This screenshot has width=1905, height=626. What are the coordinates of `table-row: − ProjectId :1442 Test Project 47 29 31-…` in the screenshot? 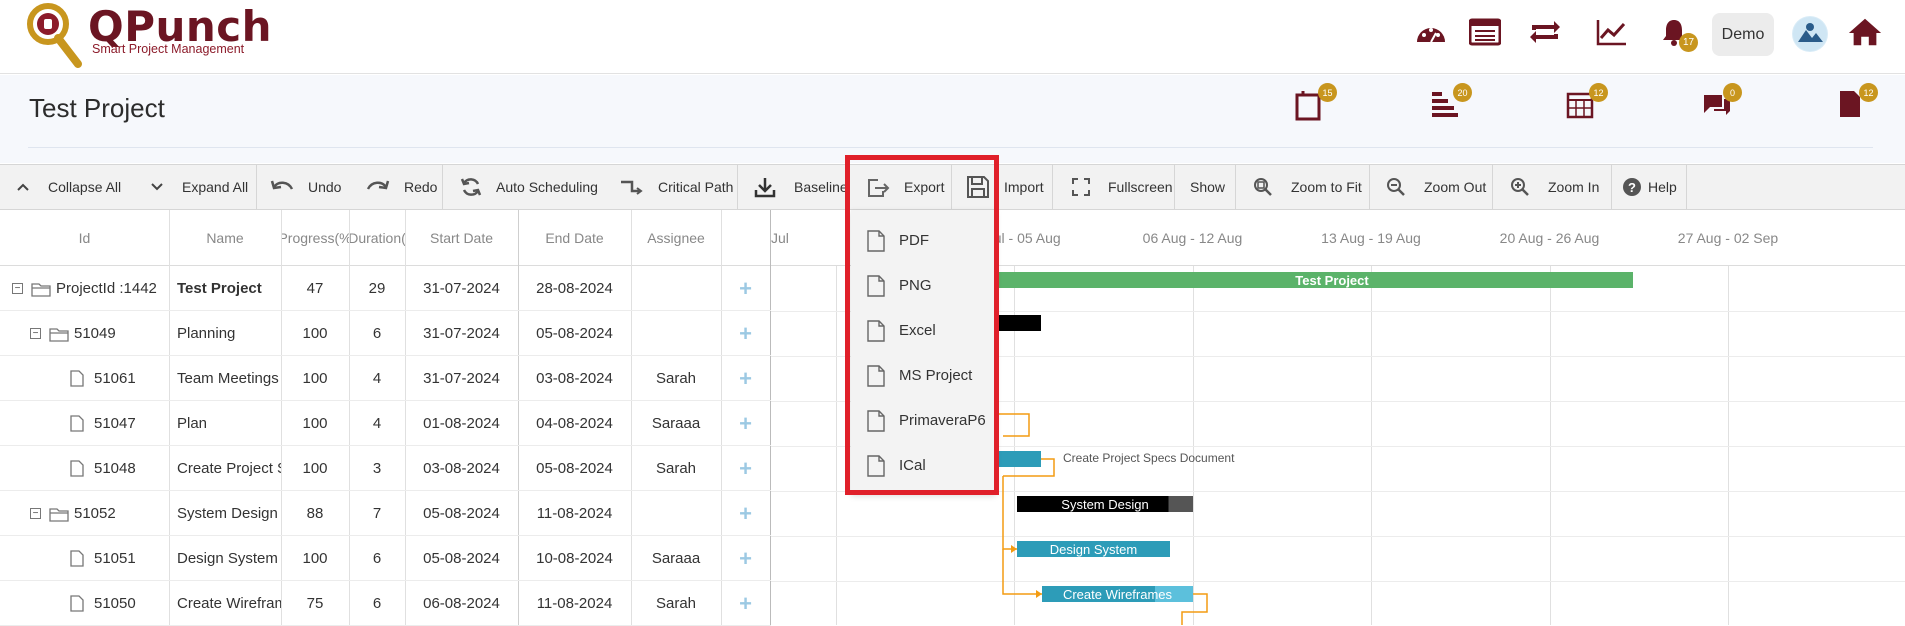 It's located at (385, 288).